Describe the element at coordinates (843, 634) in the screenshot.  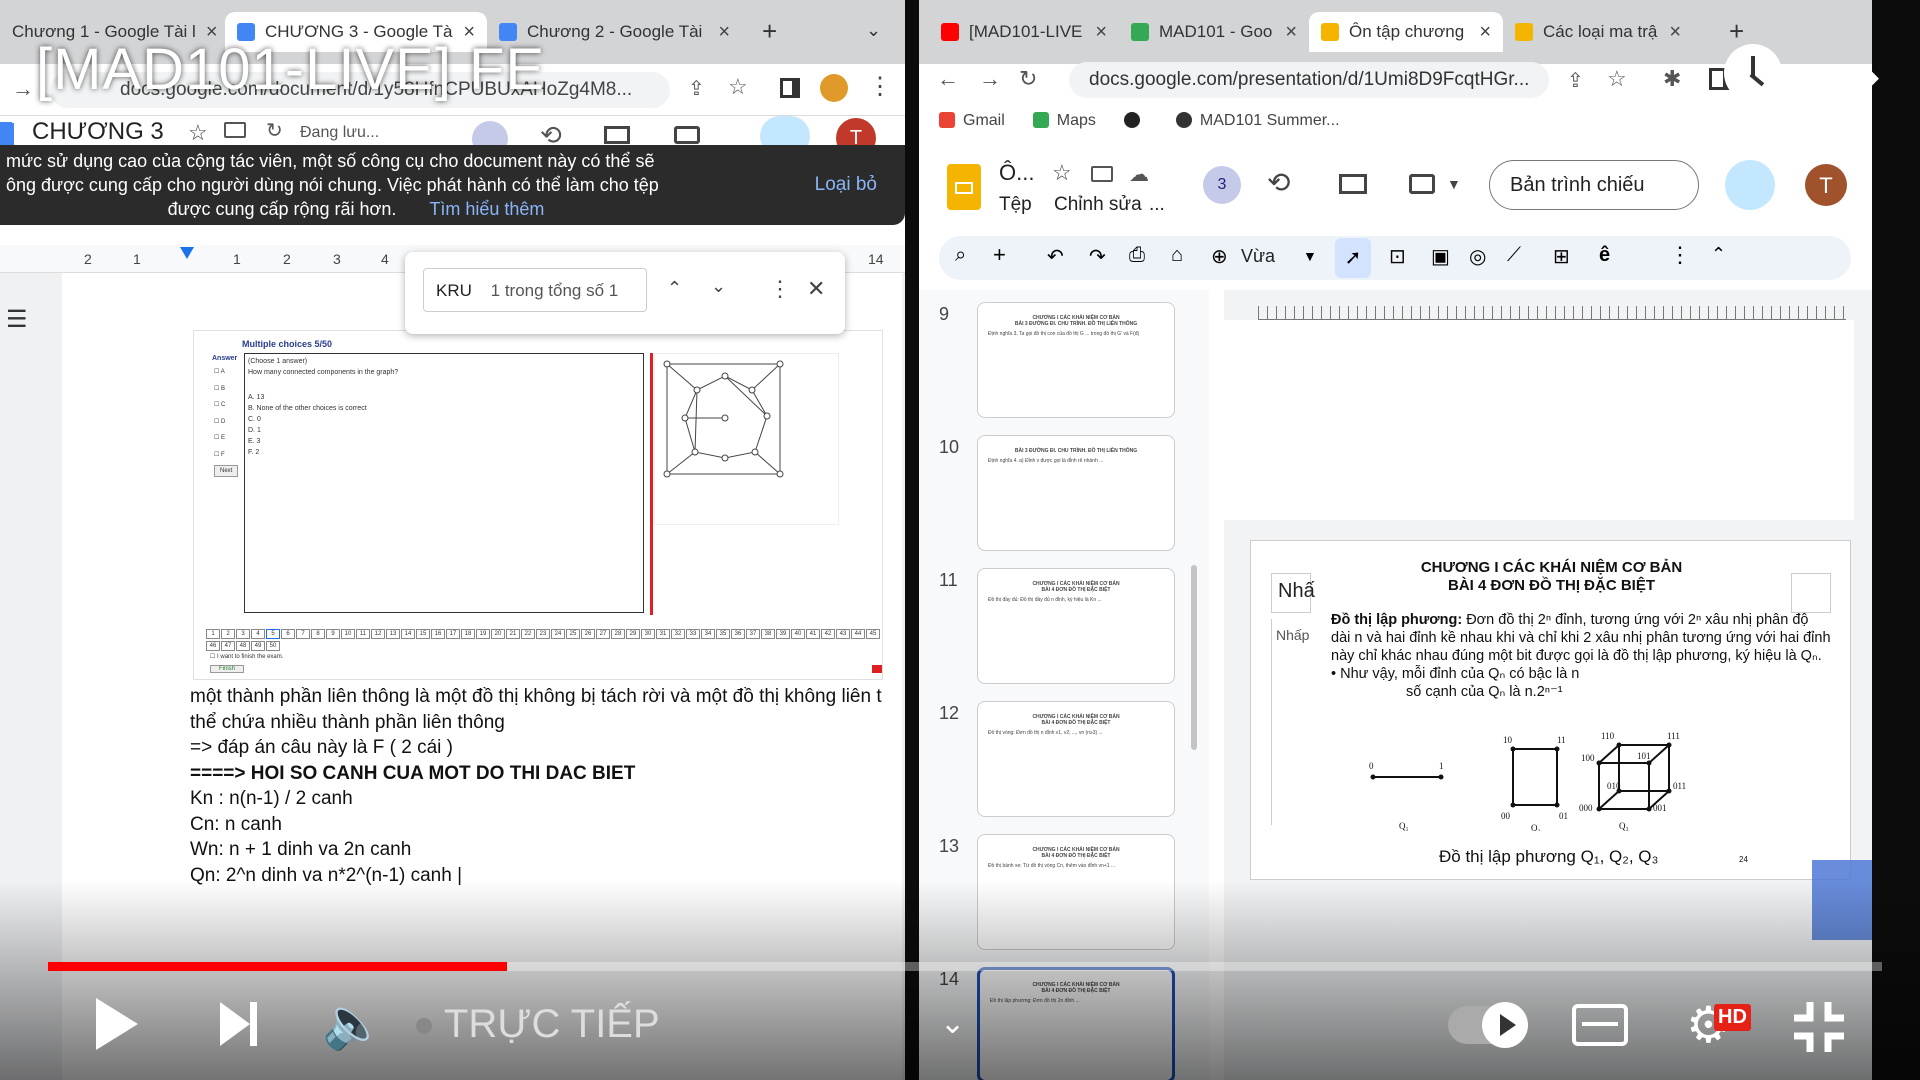
I see `question-number: 43` at that location.